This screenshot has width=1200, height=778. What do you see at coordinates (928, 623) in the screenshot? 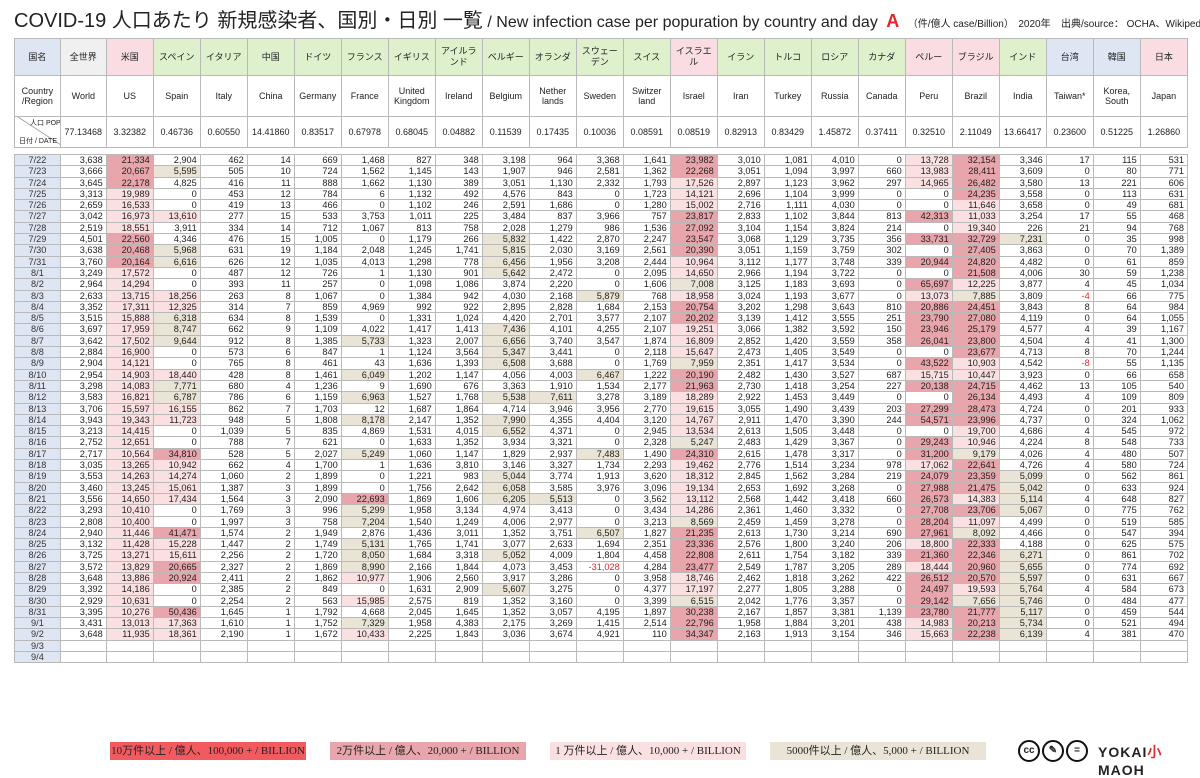
I see `value-cell: 14,983` at bounding box center [928, 623].